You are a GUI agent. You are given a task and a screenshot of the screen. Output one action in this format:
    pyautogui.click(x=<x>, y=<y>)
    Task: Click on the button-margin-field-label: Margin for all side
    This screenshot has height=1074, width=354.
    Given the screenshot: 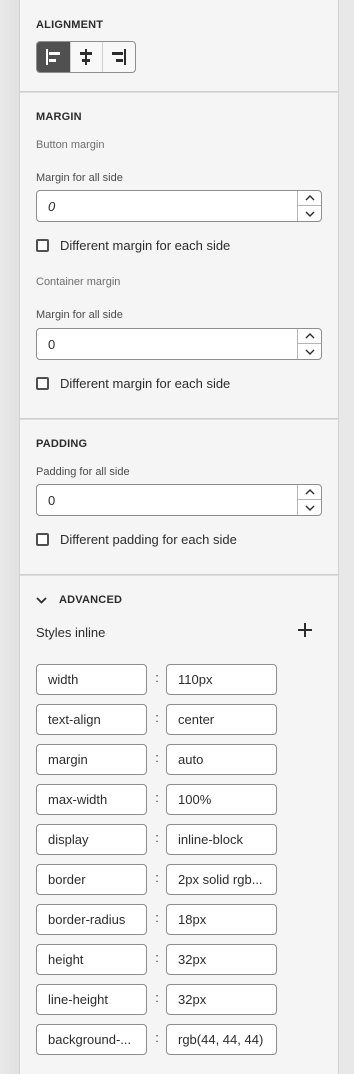 What is the action you would take?
    pyautogui.click(x=79, y=178)
    